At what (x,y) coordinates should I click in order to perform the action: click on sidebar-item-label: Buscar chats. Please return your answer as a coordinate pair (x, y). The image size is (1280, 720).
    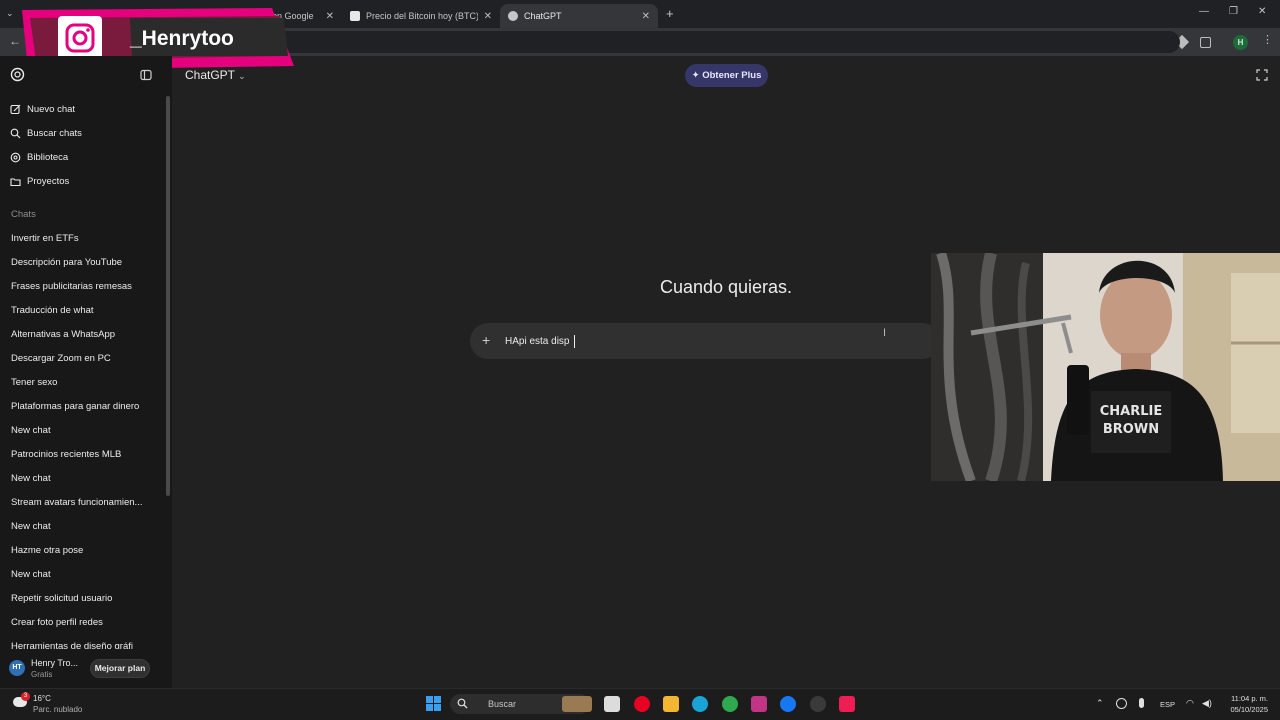
    Looking at the image, I should click on (54, 133).